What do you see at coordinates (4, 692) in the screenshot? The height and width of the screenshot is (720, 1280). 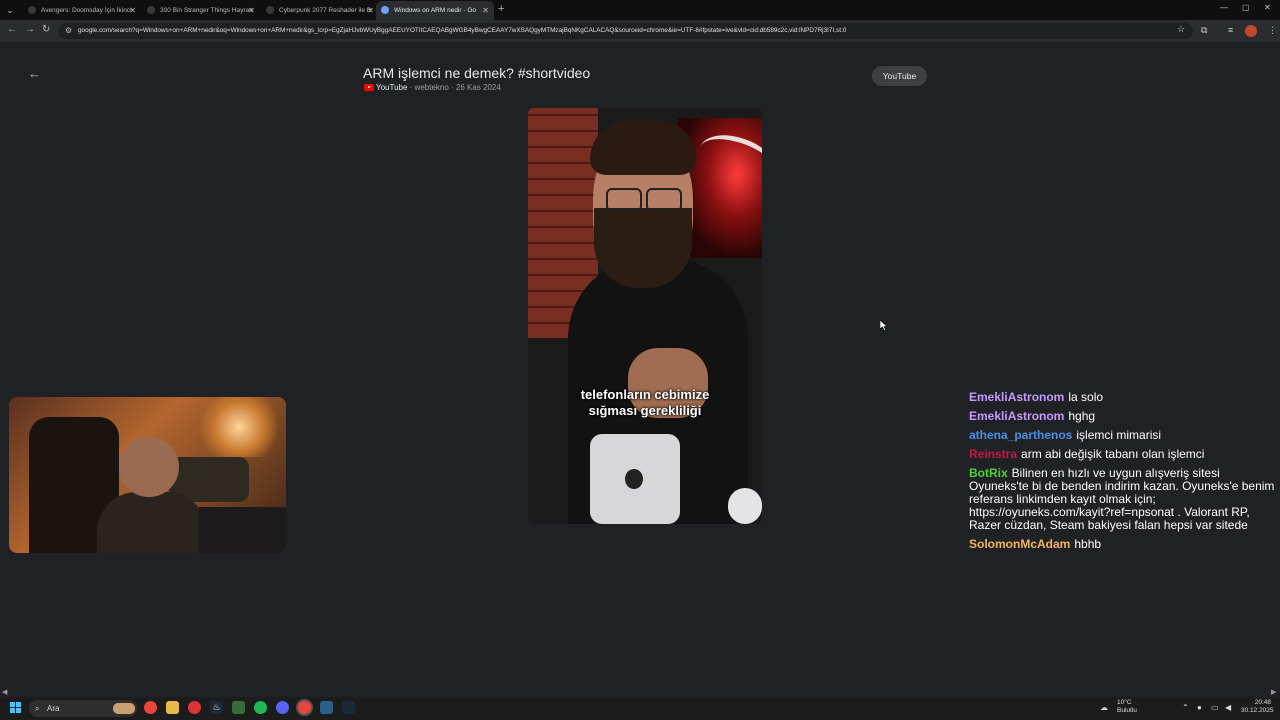 I see `scroll-left-icon: ◀` at bounding box center [4, 692].